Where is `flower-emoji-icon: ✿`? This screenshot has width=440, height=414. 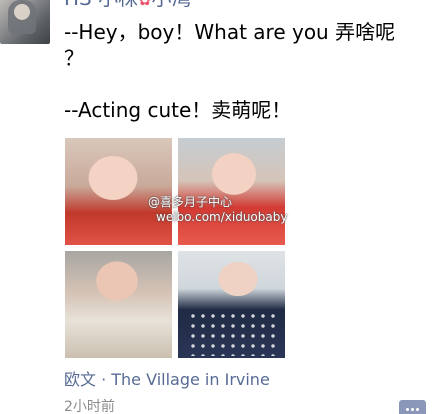
flower-emoji-icon: ✿ is located at coordinates (144, 4).